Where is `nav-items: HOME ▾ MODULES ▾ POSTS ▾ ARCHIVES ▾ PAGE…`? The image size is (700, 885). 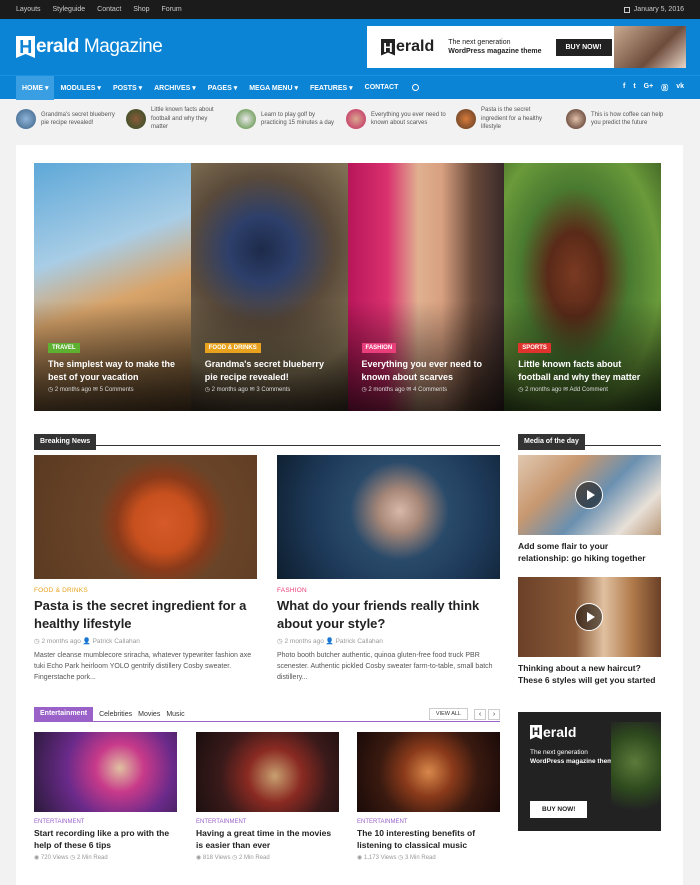 nav-items: HOME ▾ MODULES ▾ POSTS ▾ ARCHIVES ▾ PAGE… is located at coordinates (218, 87).